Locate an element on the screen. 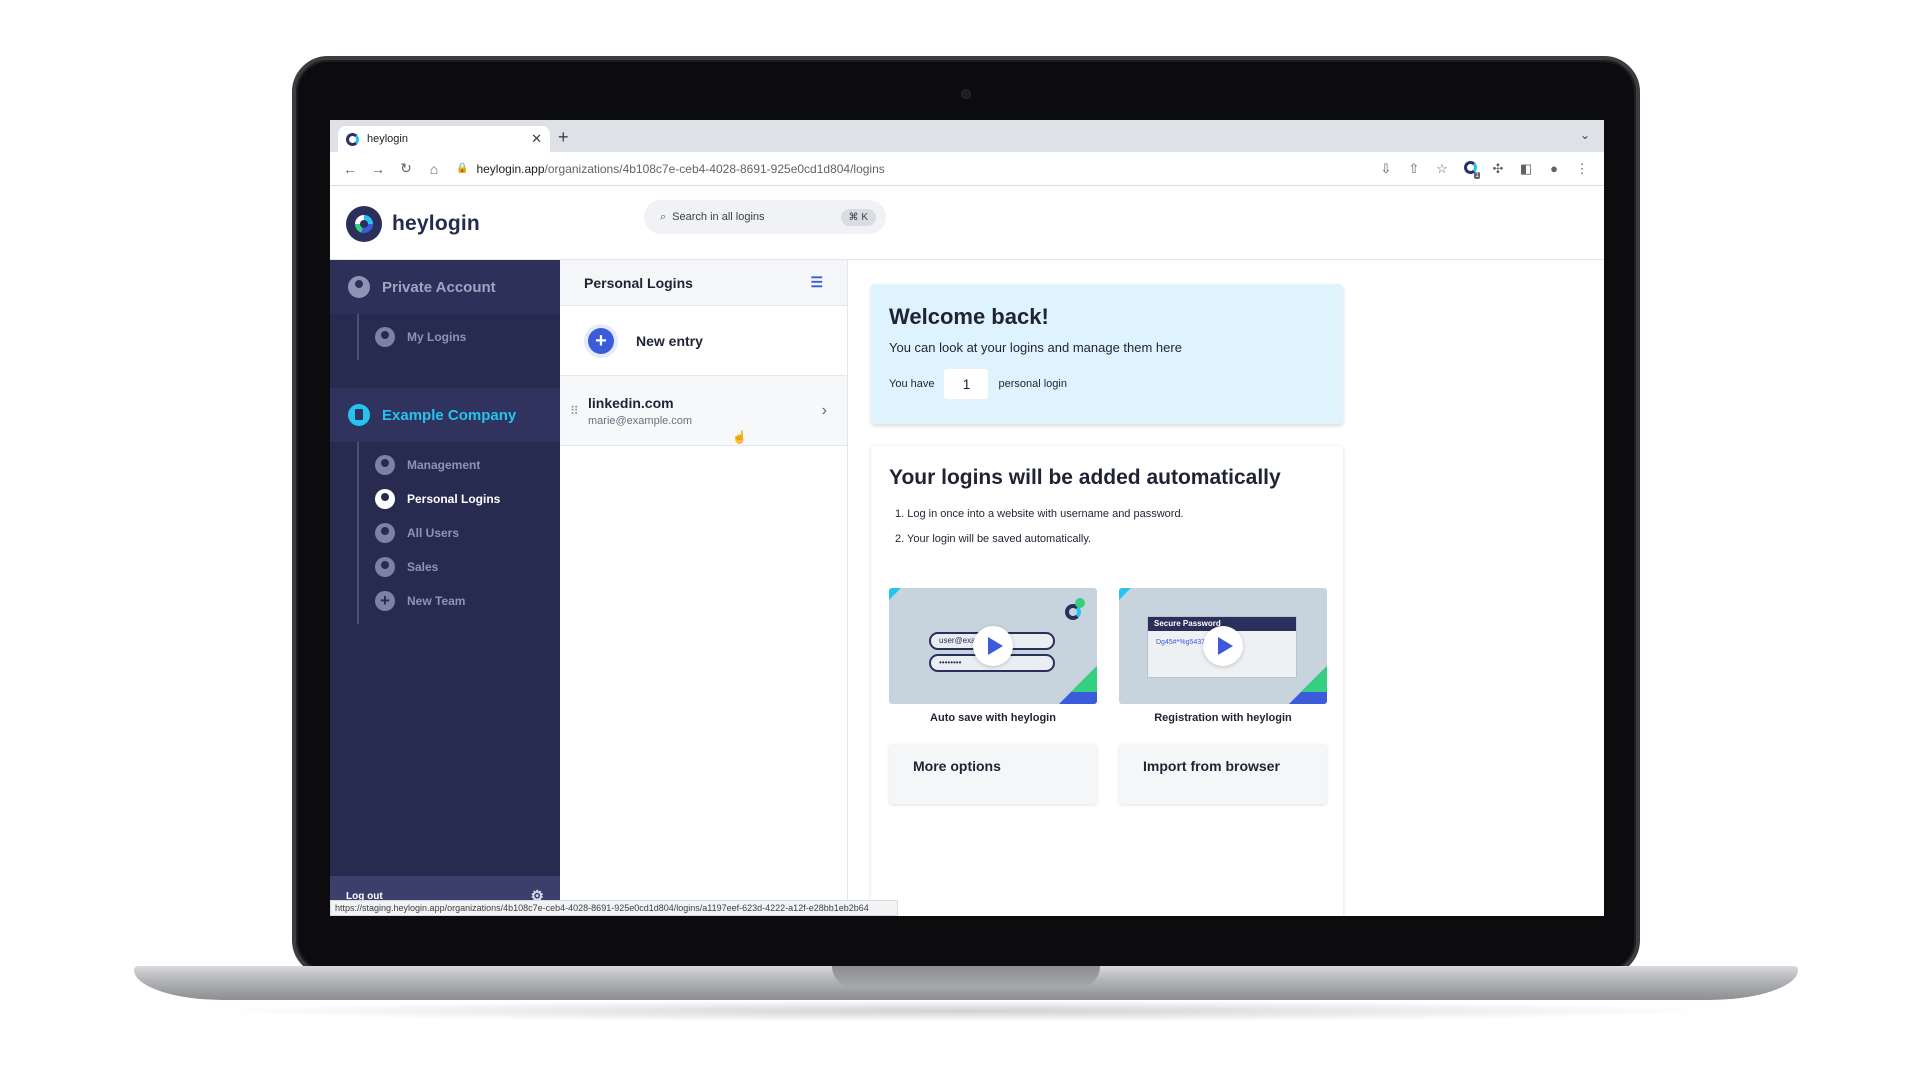 Image resolution: width=1920 pixels, height=1080 pixels. list-view-icon: ☰ is located at coordinates (816, 282).